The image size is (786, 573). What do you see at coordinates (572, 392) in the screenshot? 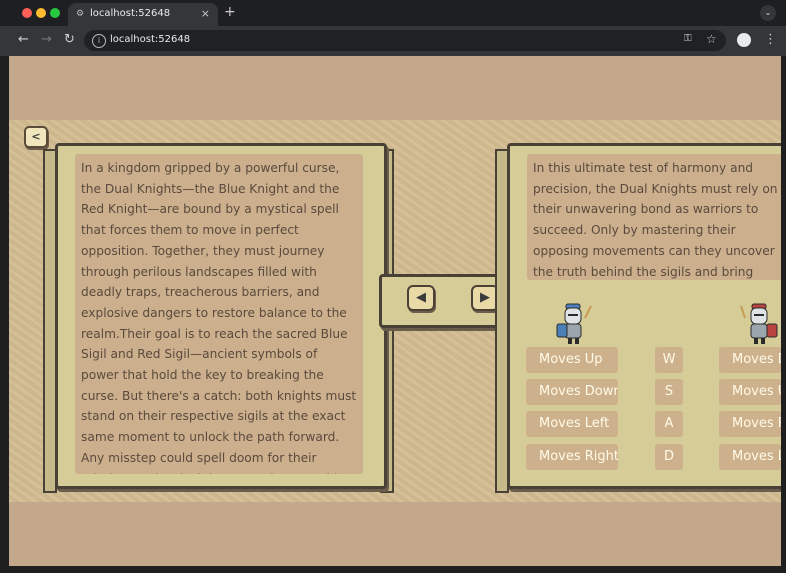
I see `blue-control-down: Moves Down` at bounding box center [572, 392].